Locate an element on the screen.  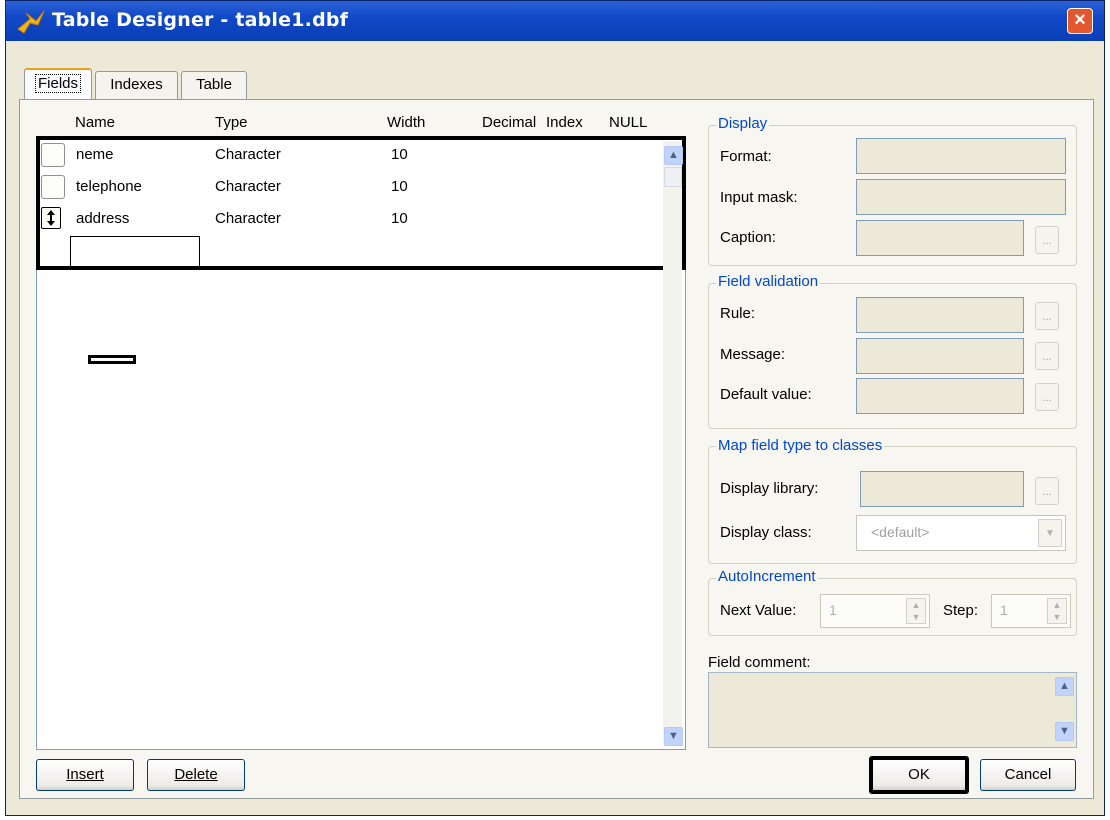
insert-button-label: Insert is located at coordinates (85, 774).